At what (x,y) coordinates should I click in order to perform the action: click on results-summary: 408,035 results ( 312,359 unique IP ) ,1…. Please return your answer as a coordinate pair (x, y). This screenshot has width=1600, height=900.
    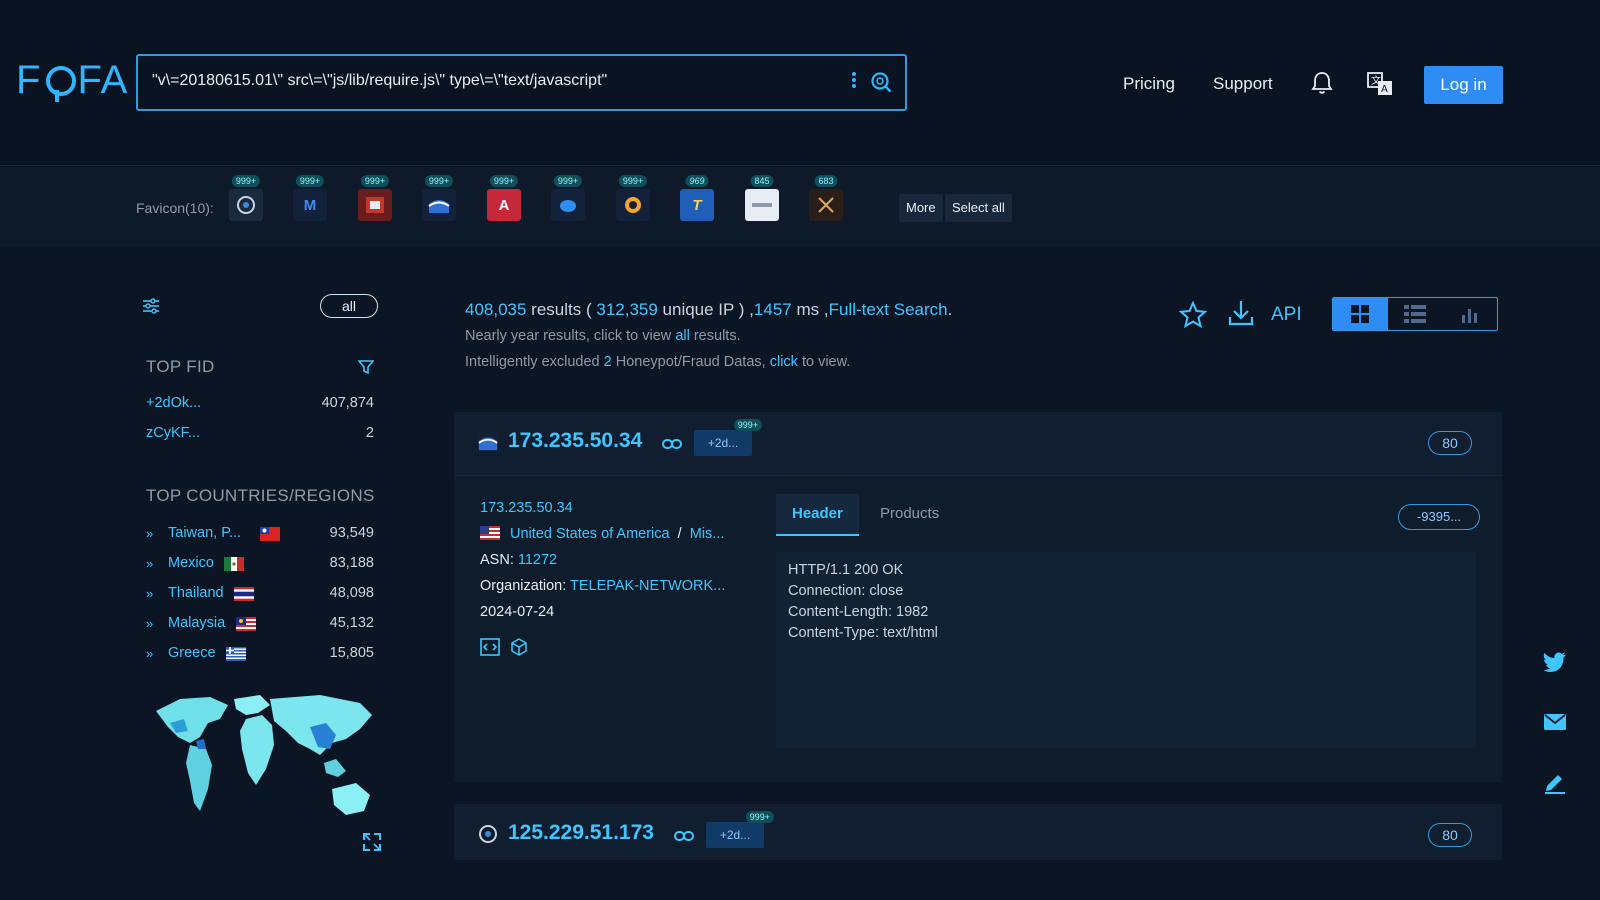
    Looking at the image, I should click on (709, 309).